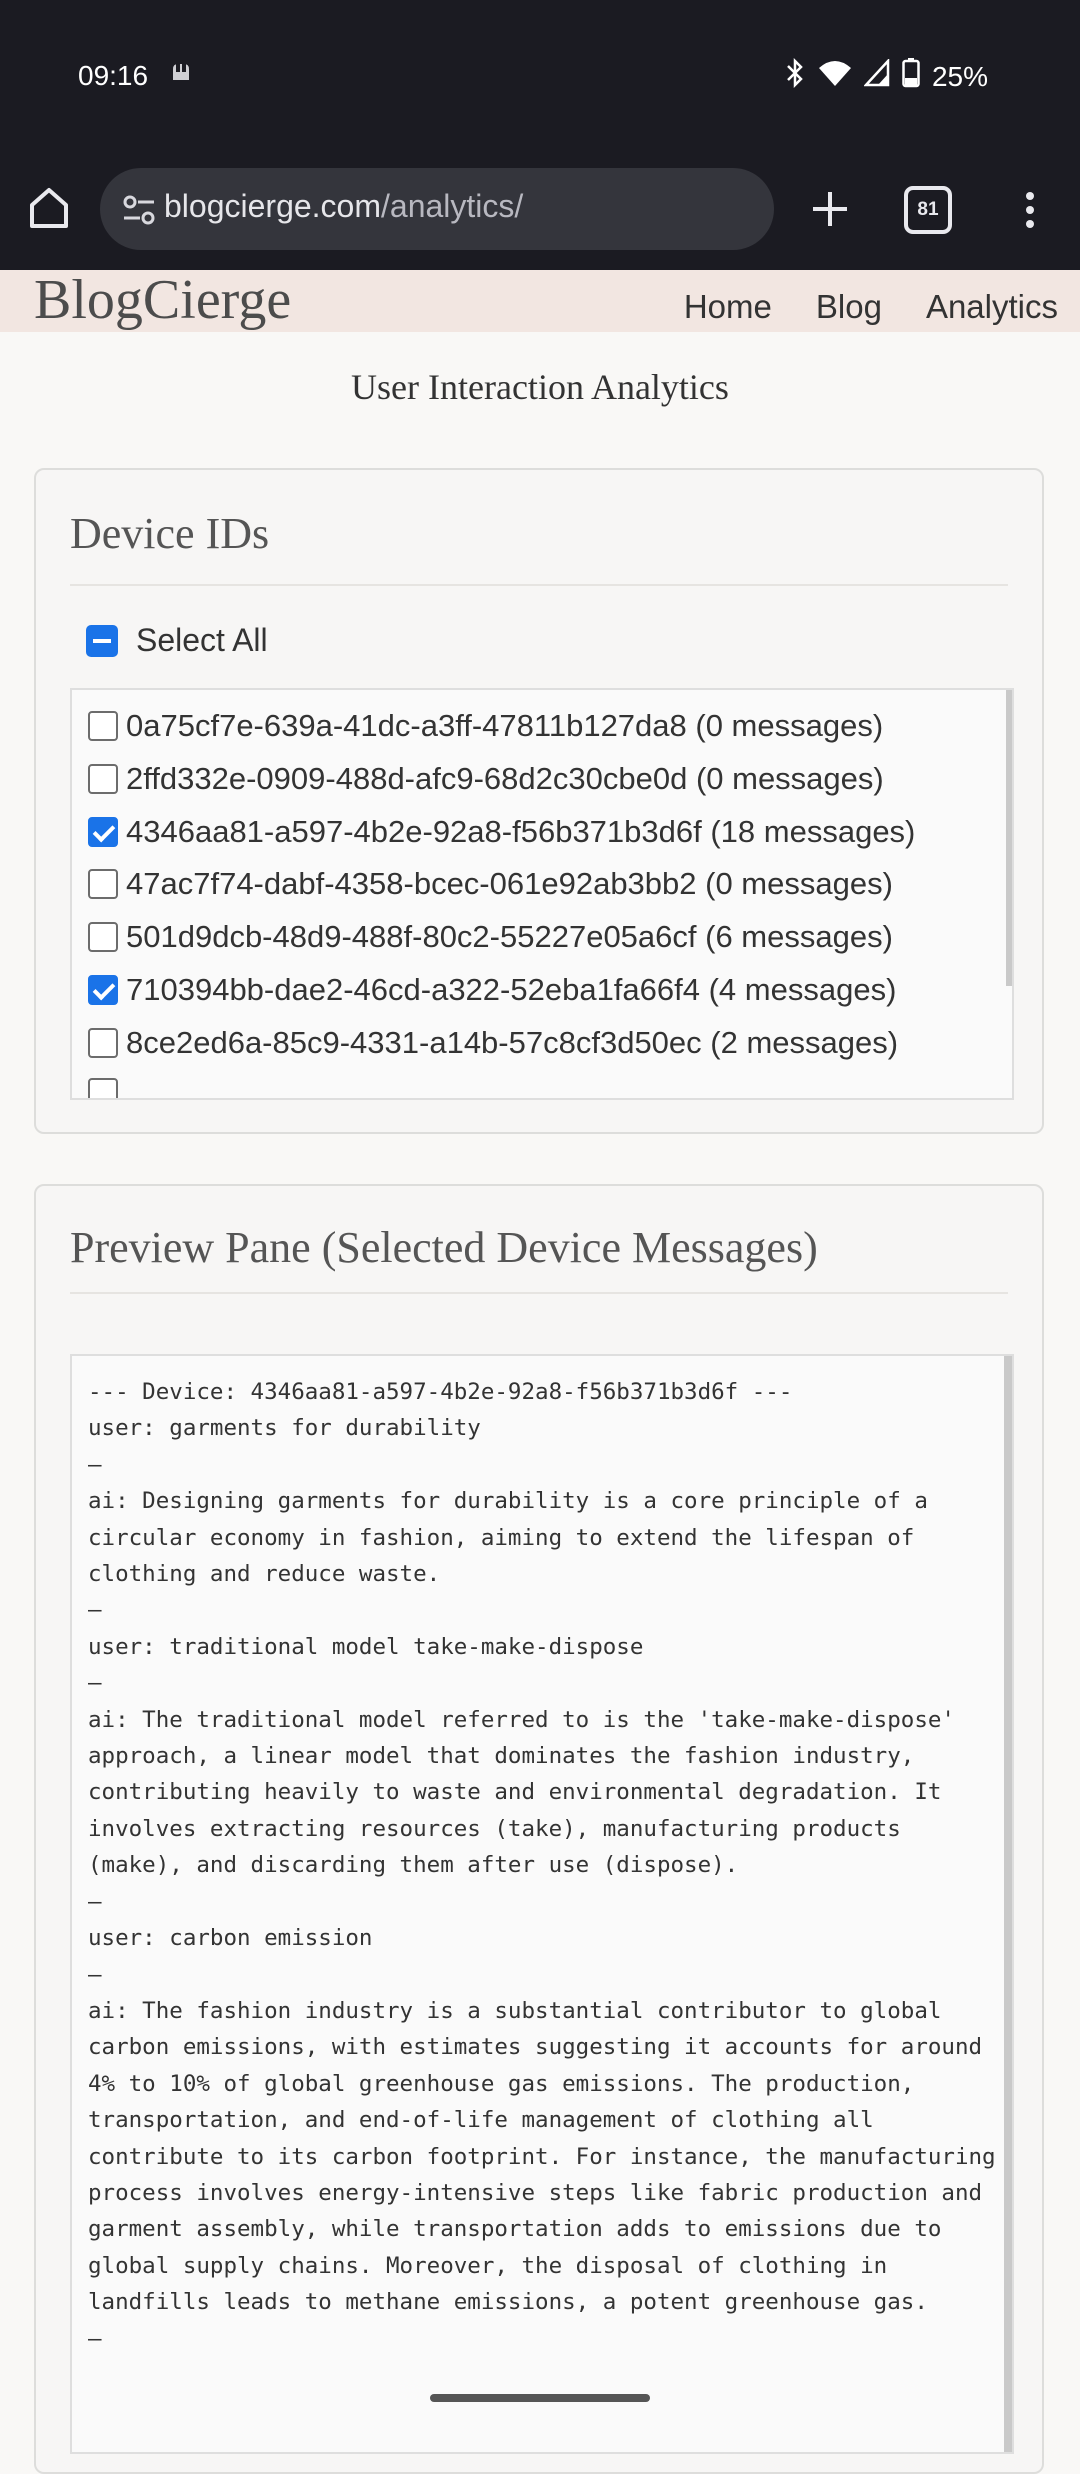 This screenshot has width=1080, height=2474. I want to click on select-all-label: Select All, so click(202, 640).